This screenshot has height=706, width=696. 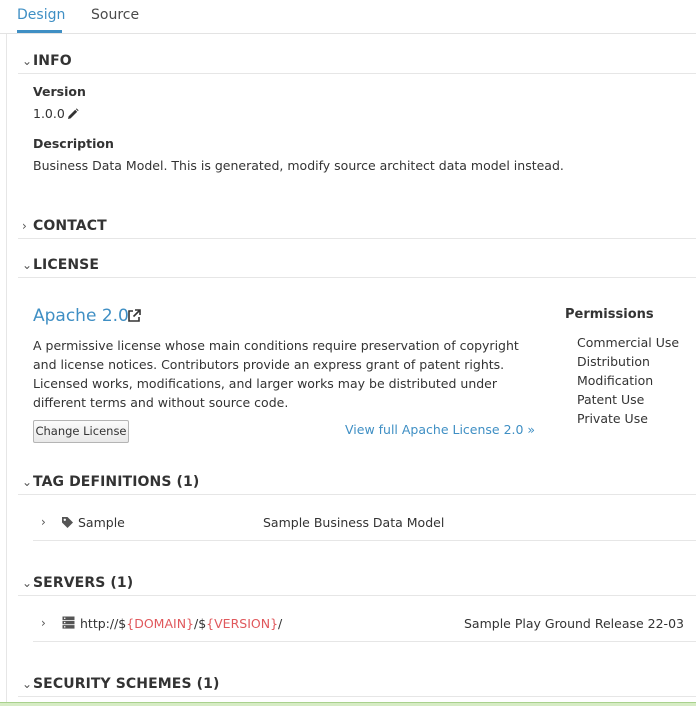 I want to click on tab-source: Source, so click(x=115, y=15).